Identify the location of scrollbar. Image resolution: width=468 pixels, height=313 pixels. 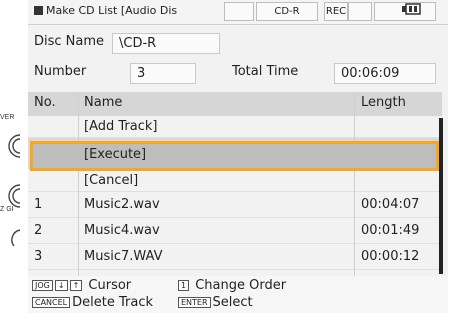
(441, 196).